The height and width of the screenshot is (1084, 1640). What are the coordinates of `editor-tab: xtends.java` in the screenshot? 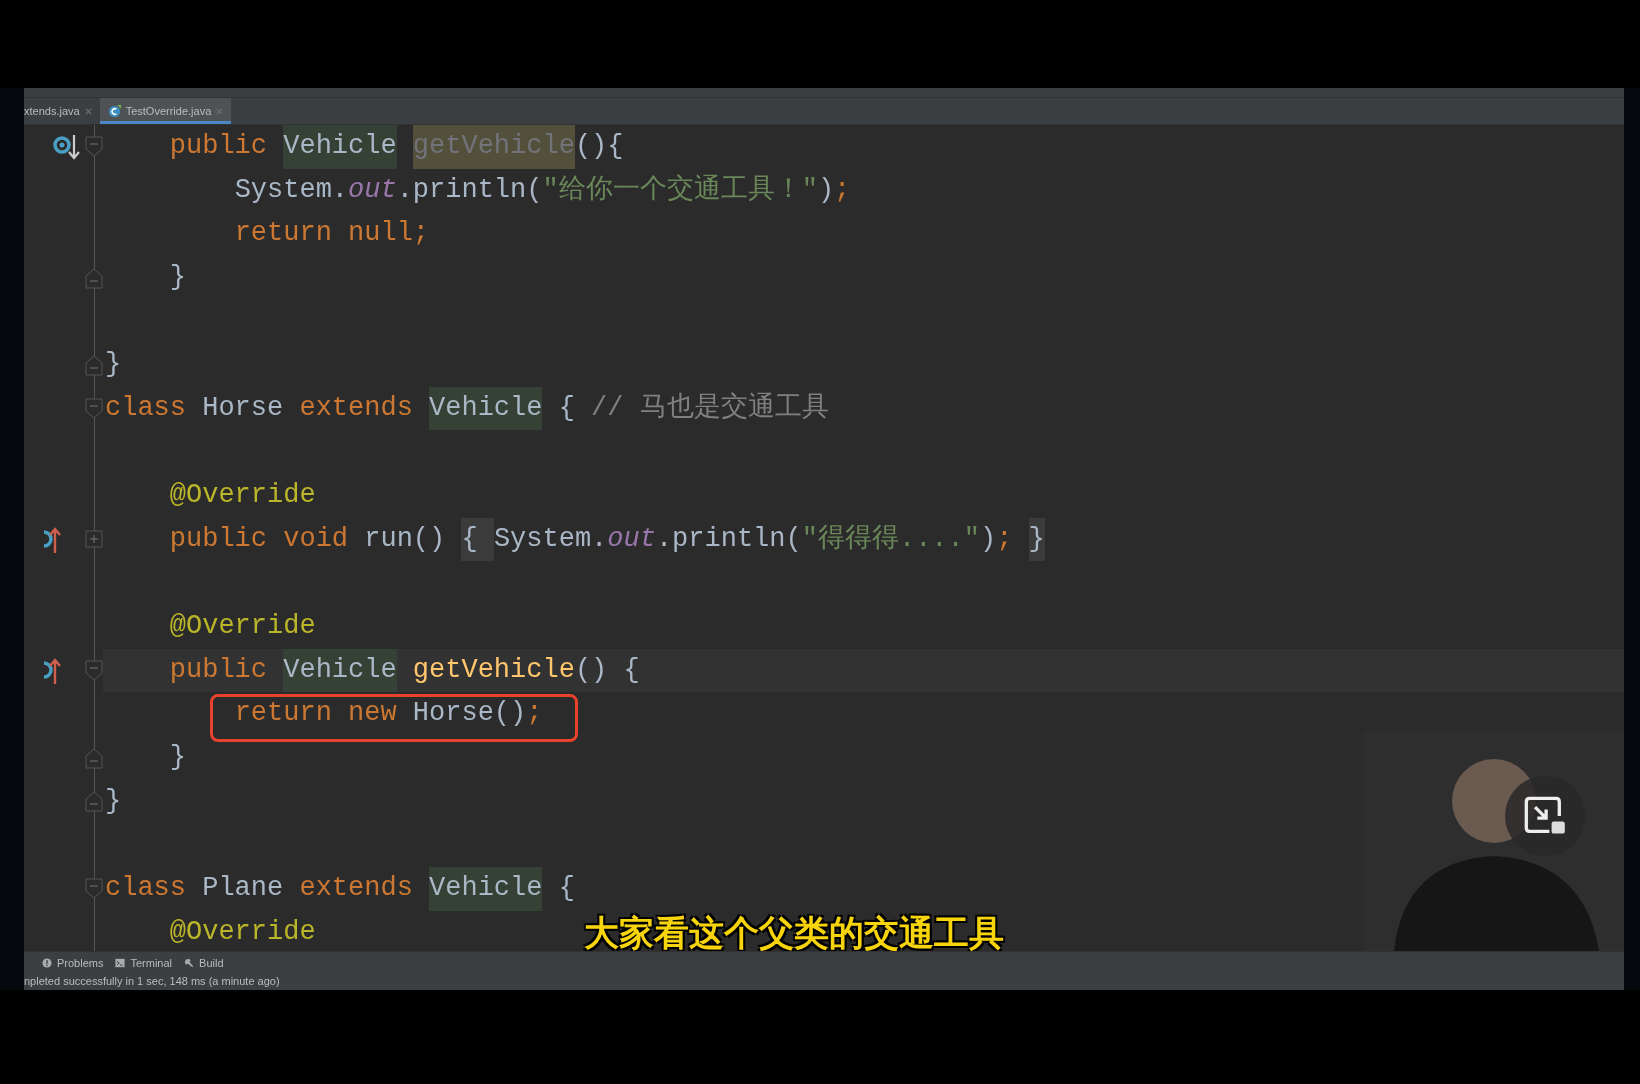 It's located at (62, 111).